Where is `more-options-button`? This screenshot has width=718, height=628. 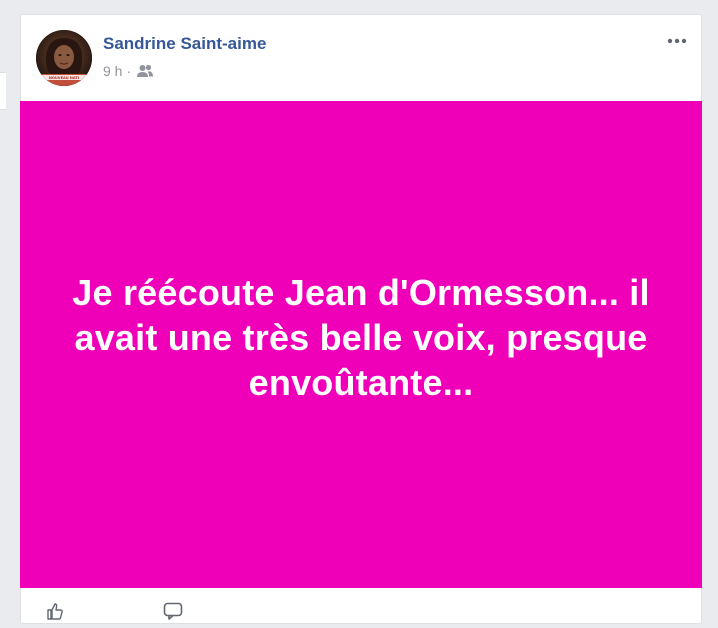 more-options-button is located at coordinates (677, 41).